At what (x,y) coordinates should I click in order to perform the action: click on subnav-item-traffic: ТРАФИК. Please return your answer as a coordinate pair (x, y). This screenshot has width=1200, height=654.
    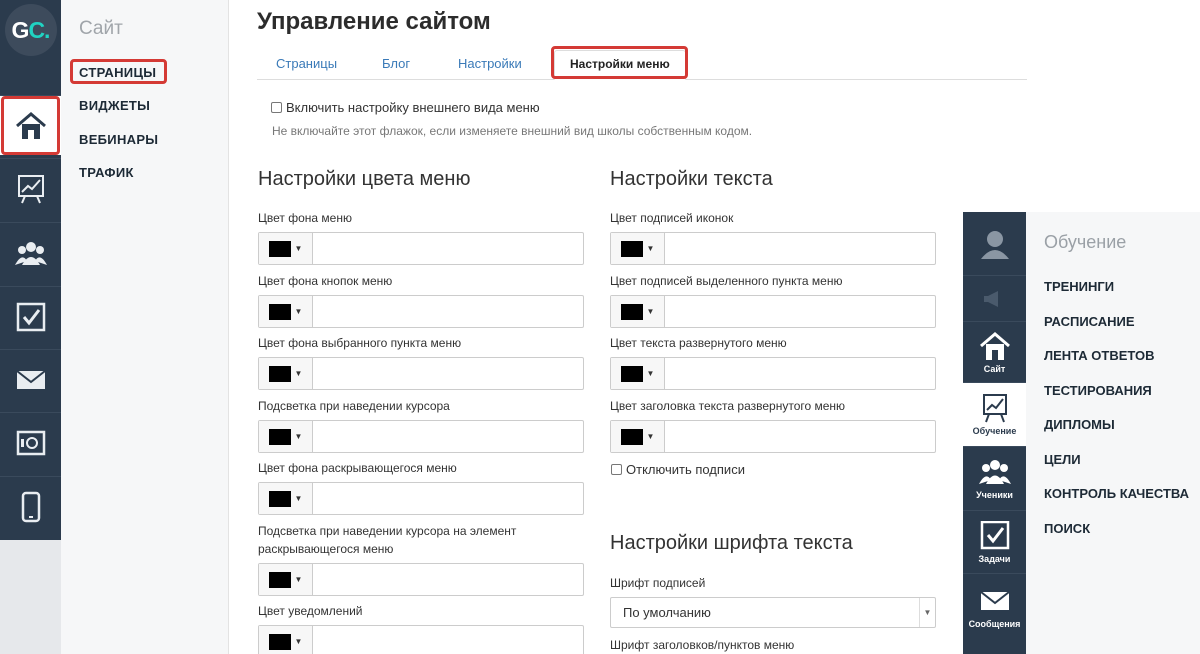
    Looking at the image, I should click on (106, 172).